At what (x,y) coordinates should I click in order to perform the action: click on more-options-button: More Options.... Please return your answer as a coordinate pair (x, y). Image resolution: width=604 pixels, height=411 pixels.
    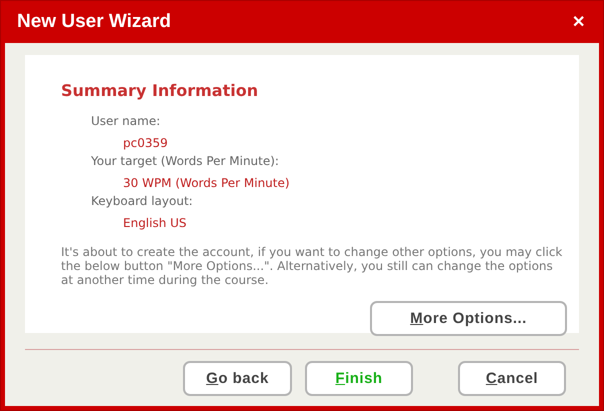
    Looking at the image, I should click on (468, 318).